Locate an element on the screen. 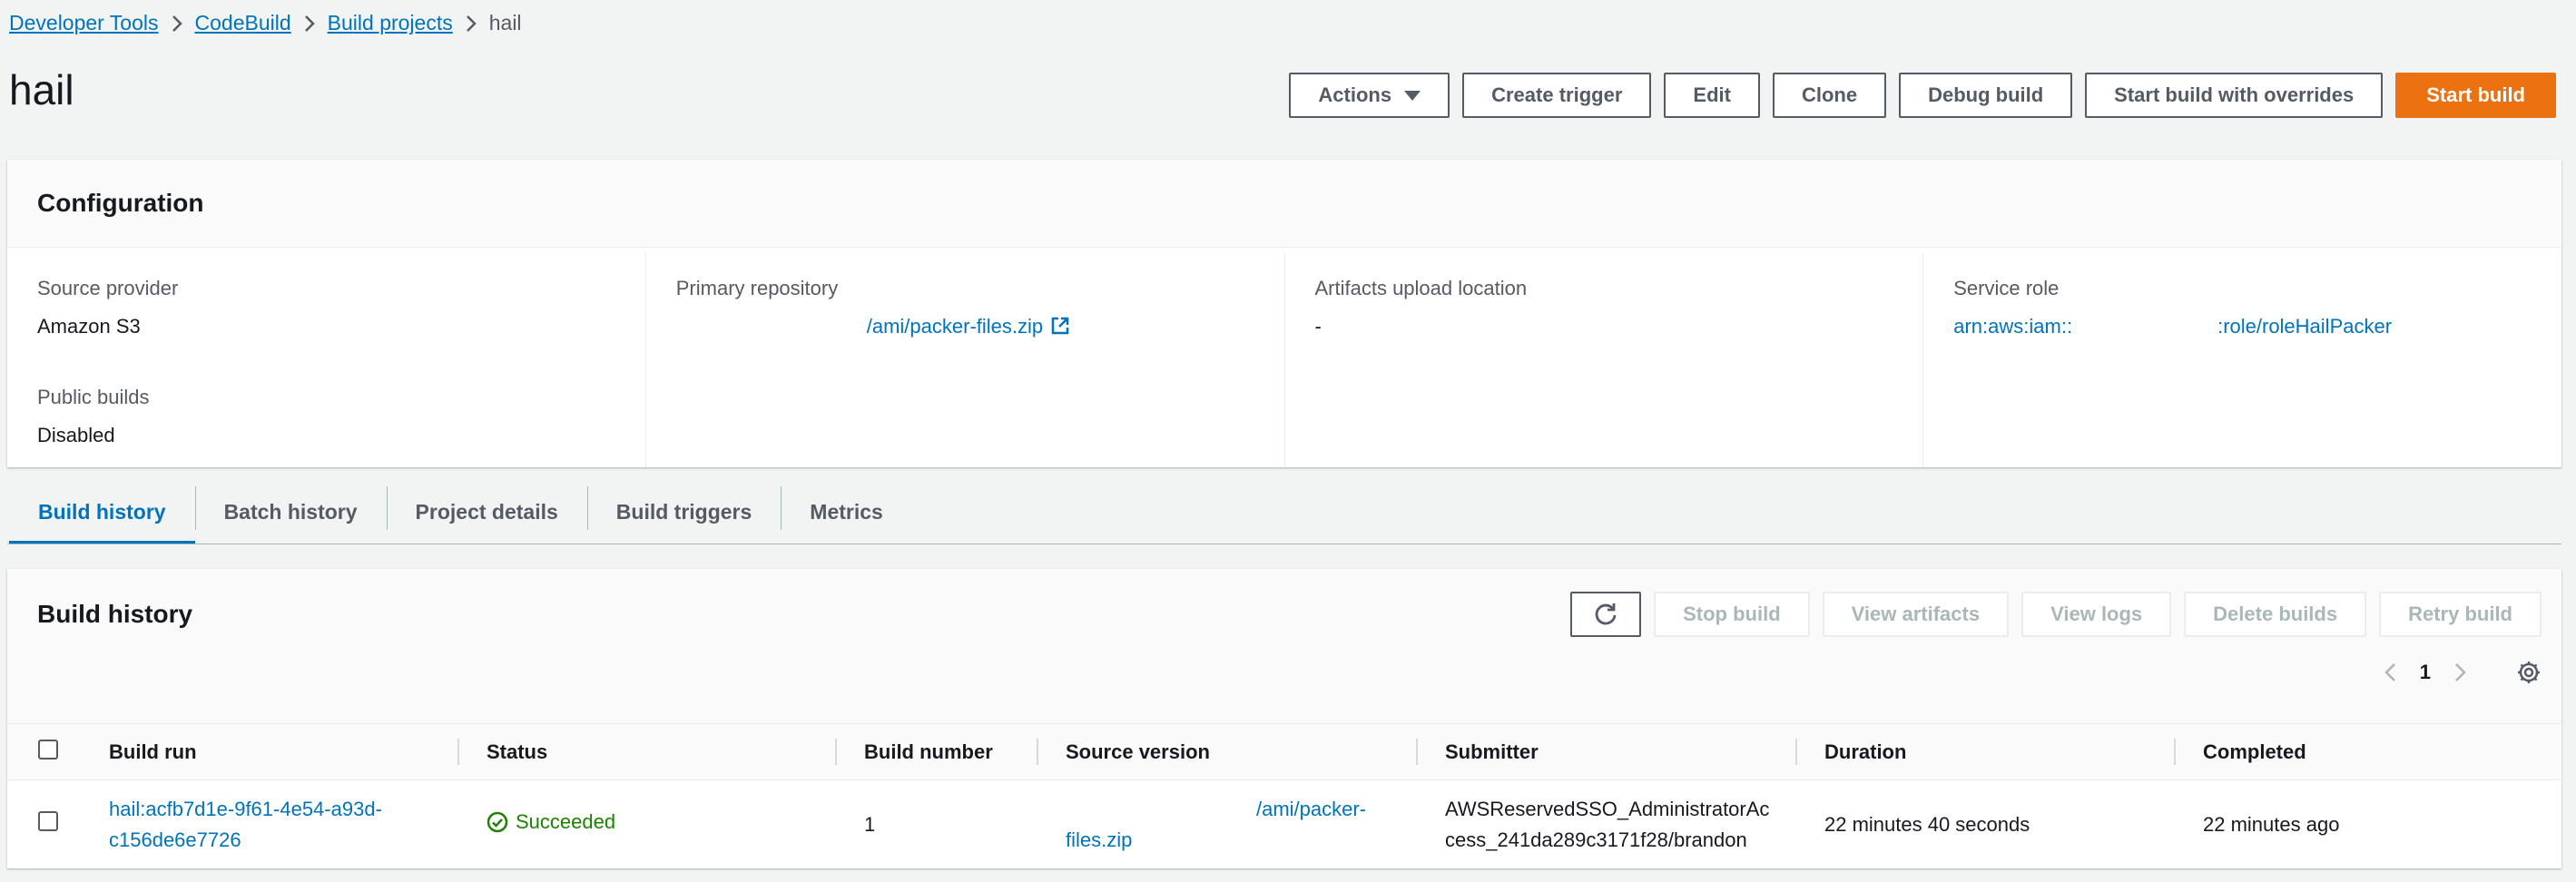 The height and width of the screenshot is (882, 2576). column-header-duration: Duration is located at coordinates (1986, 752).